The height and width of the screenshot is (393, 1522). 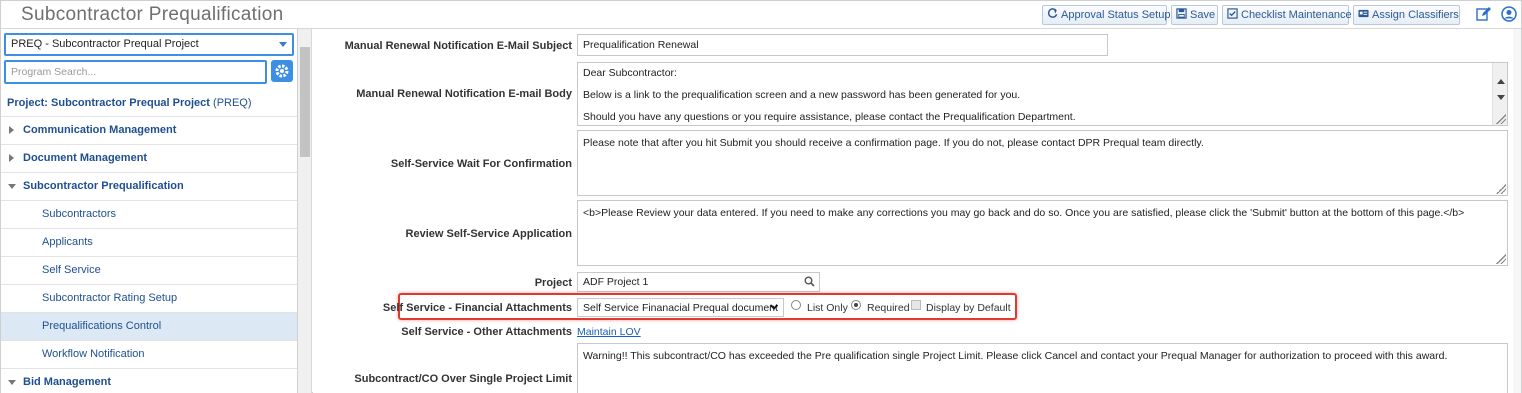 What do you see at coordinates (809, 281) in the screenshot?
I see `search-icon` at bounding box center [809, 281].